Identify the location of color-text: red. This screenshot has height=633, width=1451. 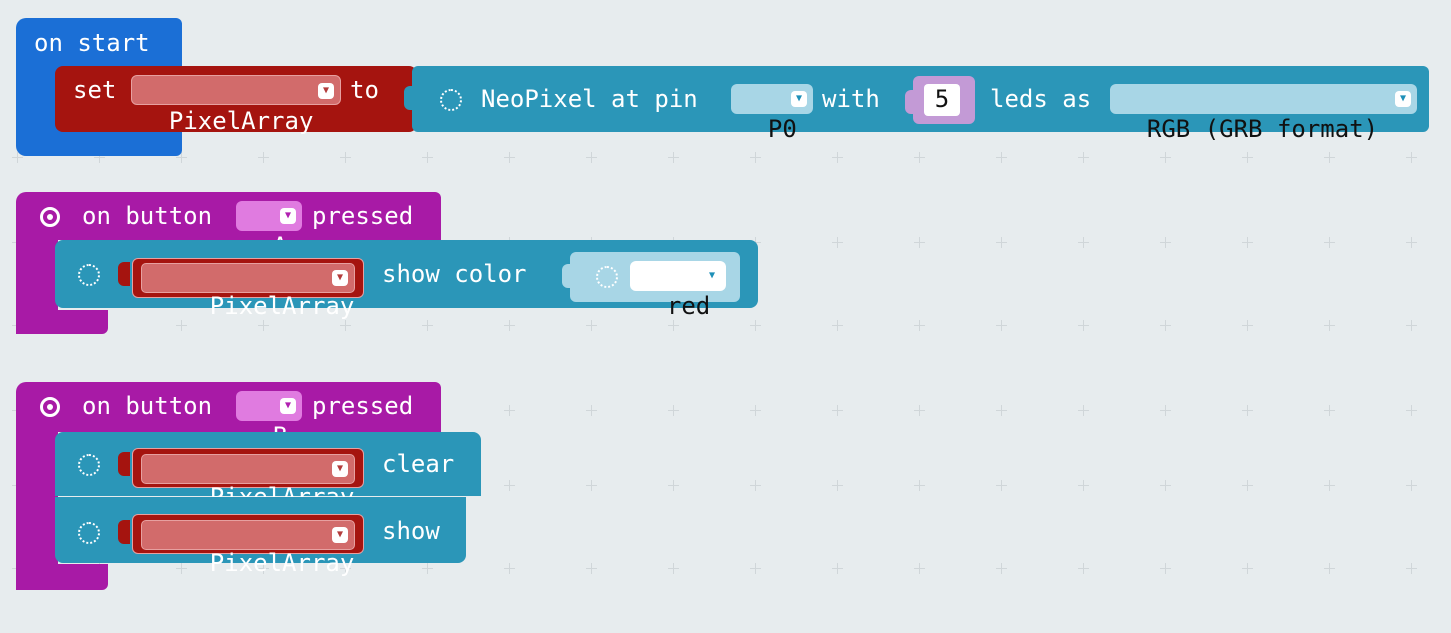
(688, 306).